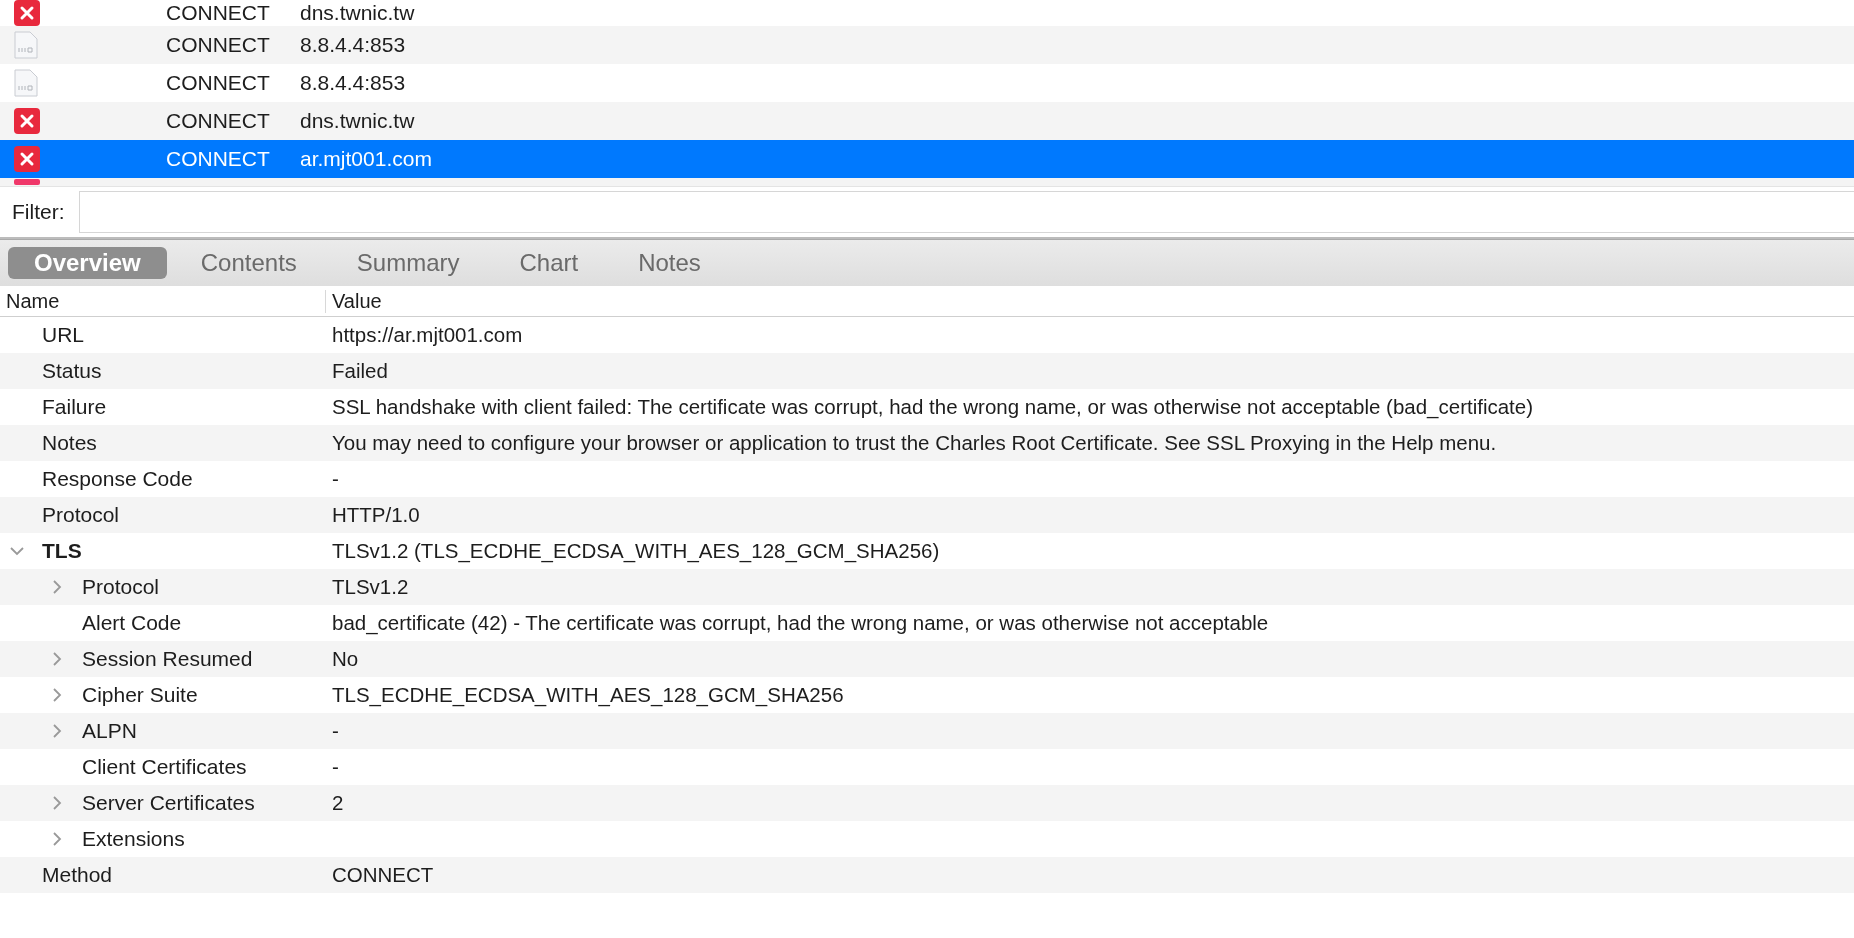  Describe the element at coordinates (63, 335) in the screenshot. I see `property-name: URL` at that location.